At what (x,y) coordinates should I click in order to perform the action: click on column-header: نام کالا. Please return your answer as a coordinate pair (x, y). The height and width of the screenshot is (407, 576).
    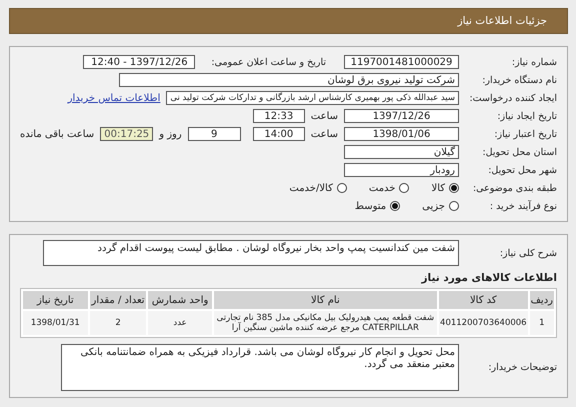
    Looking at the image, I should click on (326, 300).